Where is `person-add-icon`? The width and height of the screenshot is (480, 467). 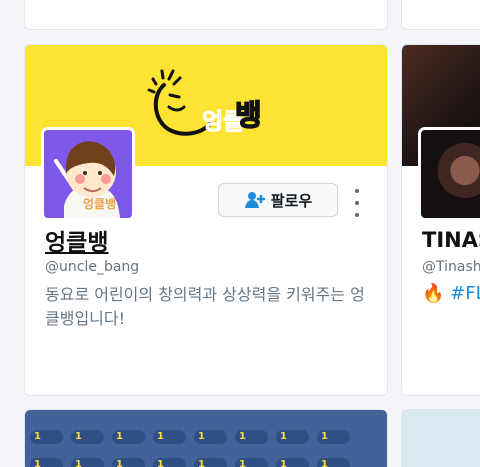 person-add-icon is located at coordinates (255, 200).